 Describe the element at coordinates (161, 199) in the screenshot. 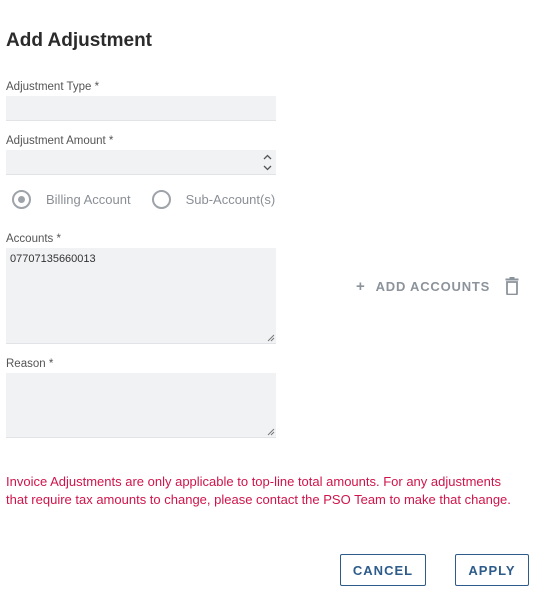

I see `sub-accounts-radio` at that location.